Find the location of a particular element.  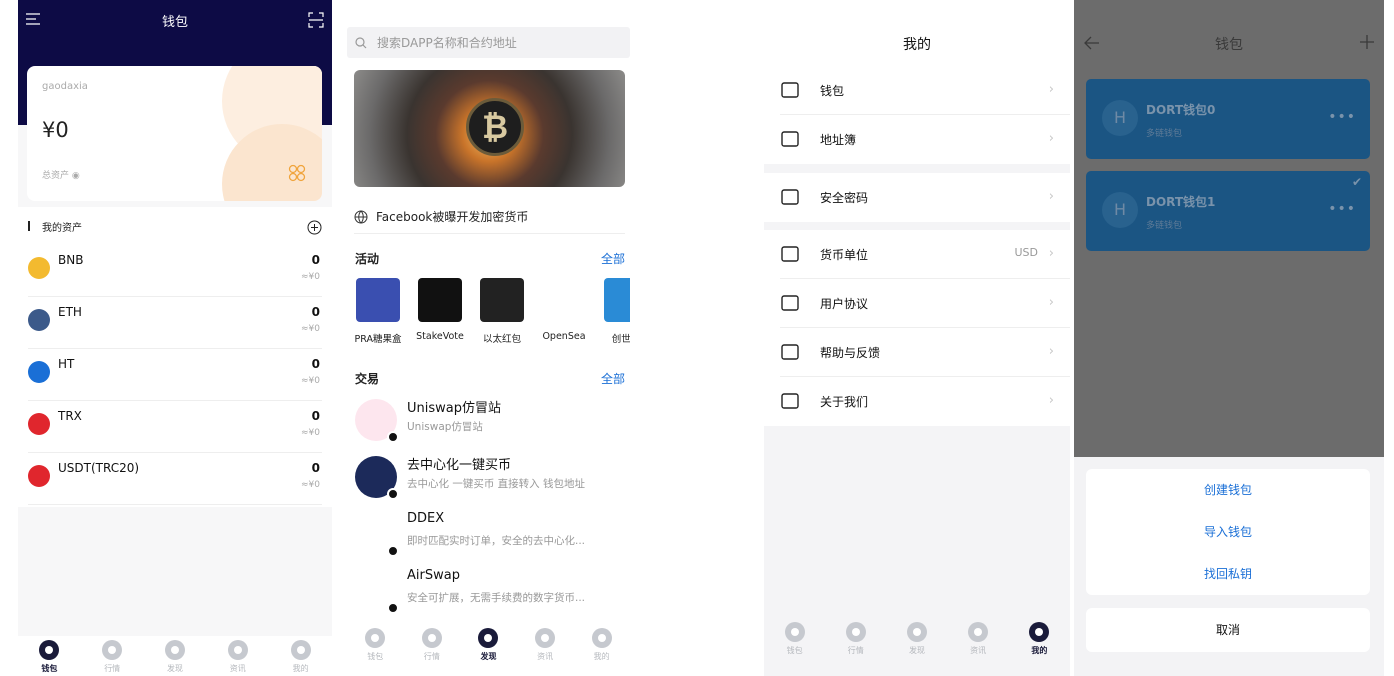

asset-symbol: USDT(TRC20) is located at coordinates (99, 468).